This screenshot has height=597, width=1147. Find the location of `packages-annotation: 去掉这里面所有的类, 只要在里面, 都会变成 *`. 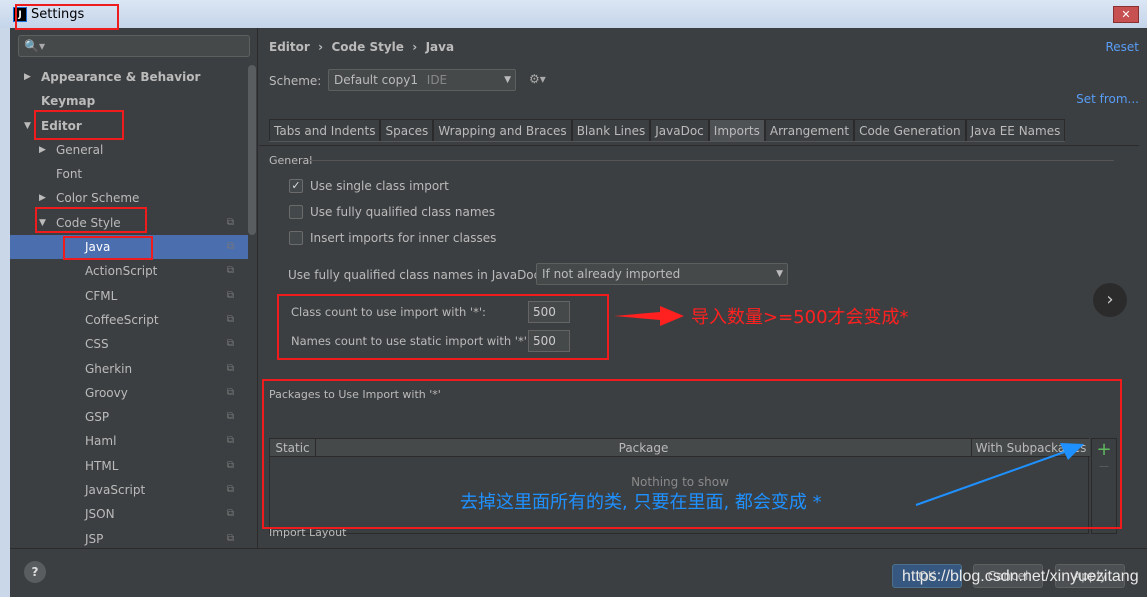

packages-annotation: 去掉这里面所有的类, 只要在里面, 都会变成 * is located at coordinates (641, 502).